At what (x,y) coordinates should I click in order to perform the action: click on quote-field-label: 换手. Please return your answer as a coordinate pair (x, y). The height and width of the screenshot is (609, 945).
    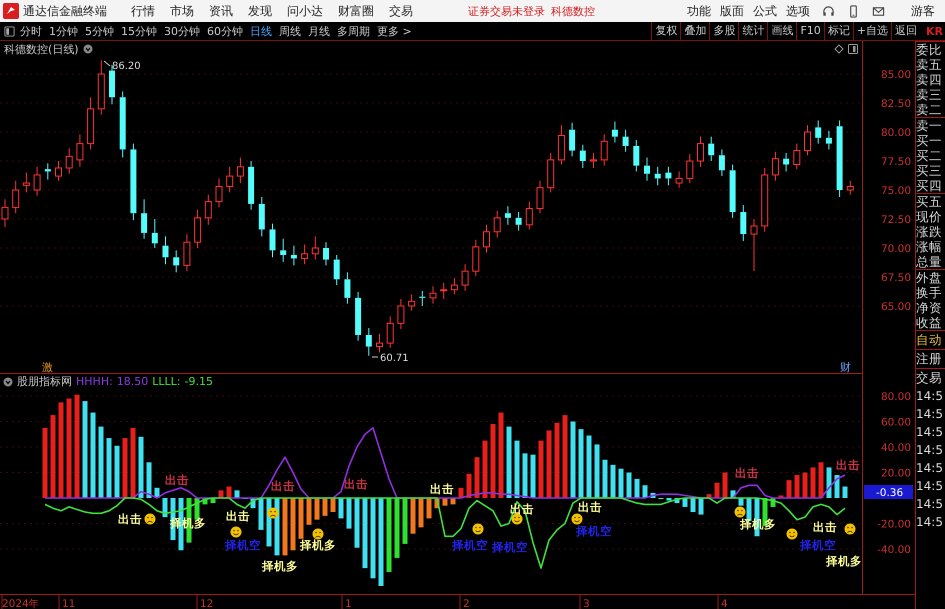
    Looking at the image, I should click on (929, 292).